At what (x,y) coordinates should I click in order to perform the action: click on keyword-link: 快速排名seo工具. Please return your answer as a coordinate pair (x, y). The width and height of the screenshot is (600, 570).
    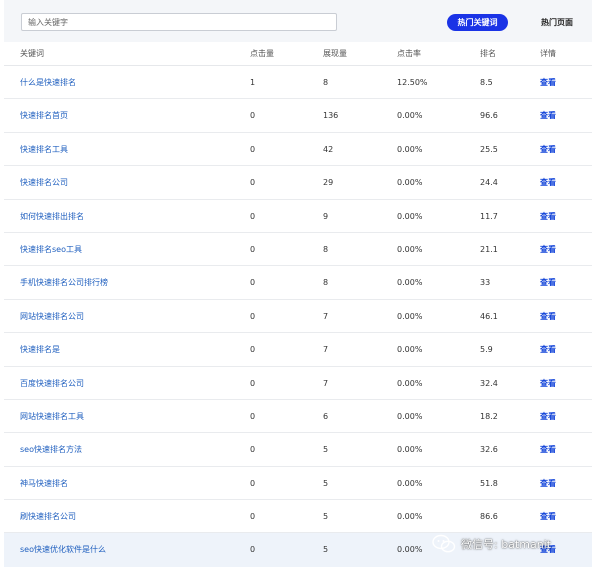
    Looking at the image, I should click on (51, 249).